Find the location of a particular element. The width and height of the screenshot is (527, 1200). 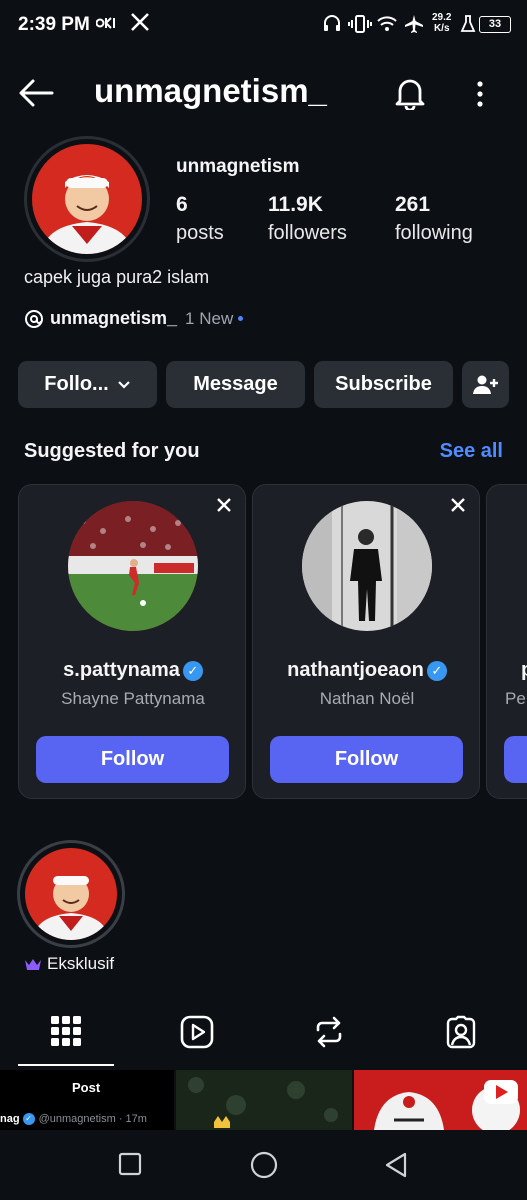

grid-post-thumbnail: Post nag ✓ @unmagnetism · 17m is located at coordinates (87, 1100).